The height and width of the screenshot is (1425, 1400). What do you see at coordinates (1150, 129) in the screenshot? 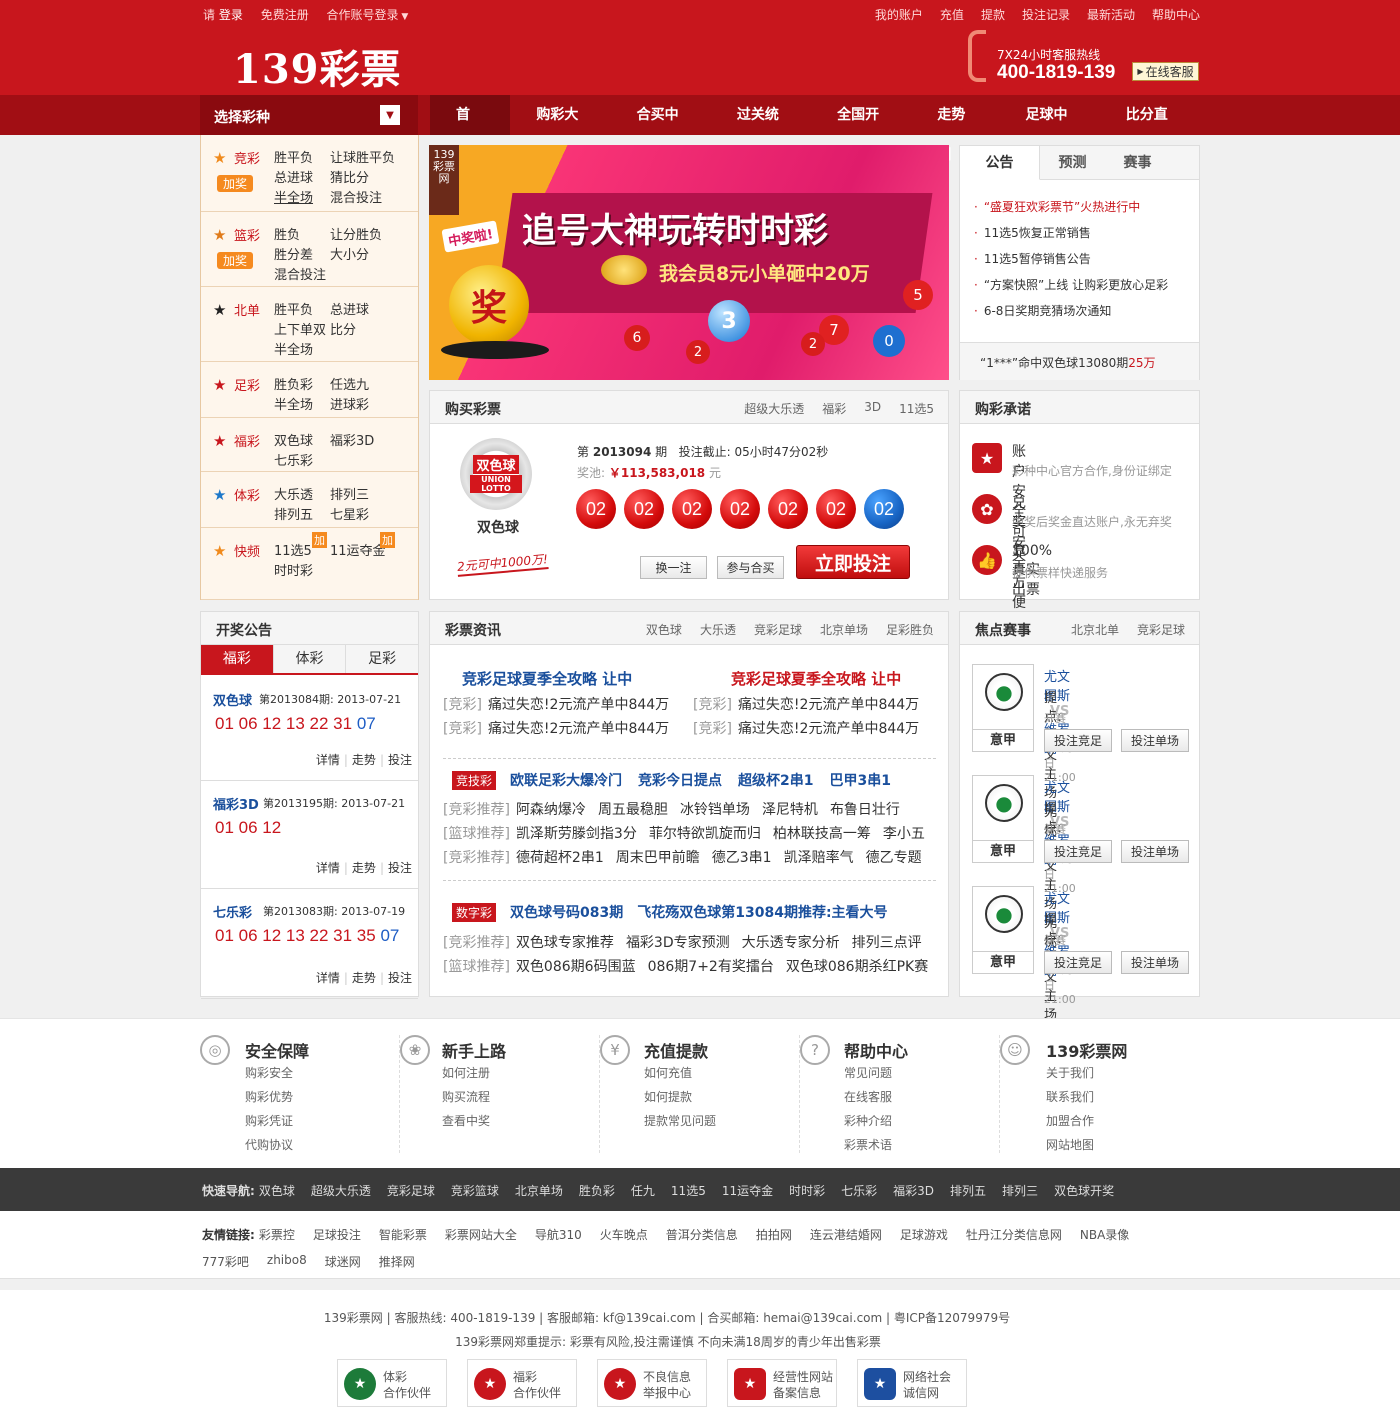
I see `nav-item: 比分直播` at bounding box center [1150, 129].